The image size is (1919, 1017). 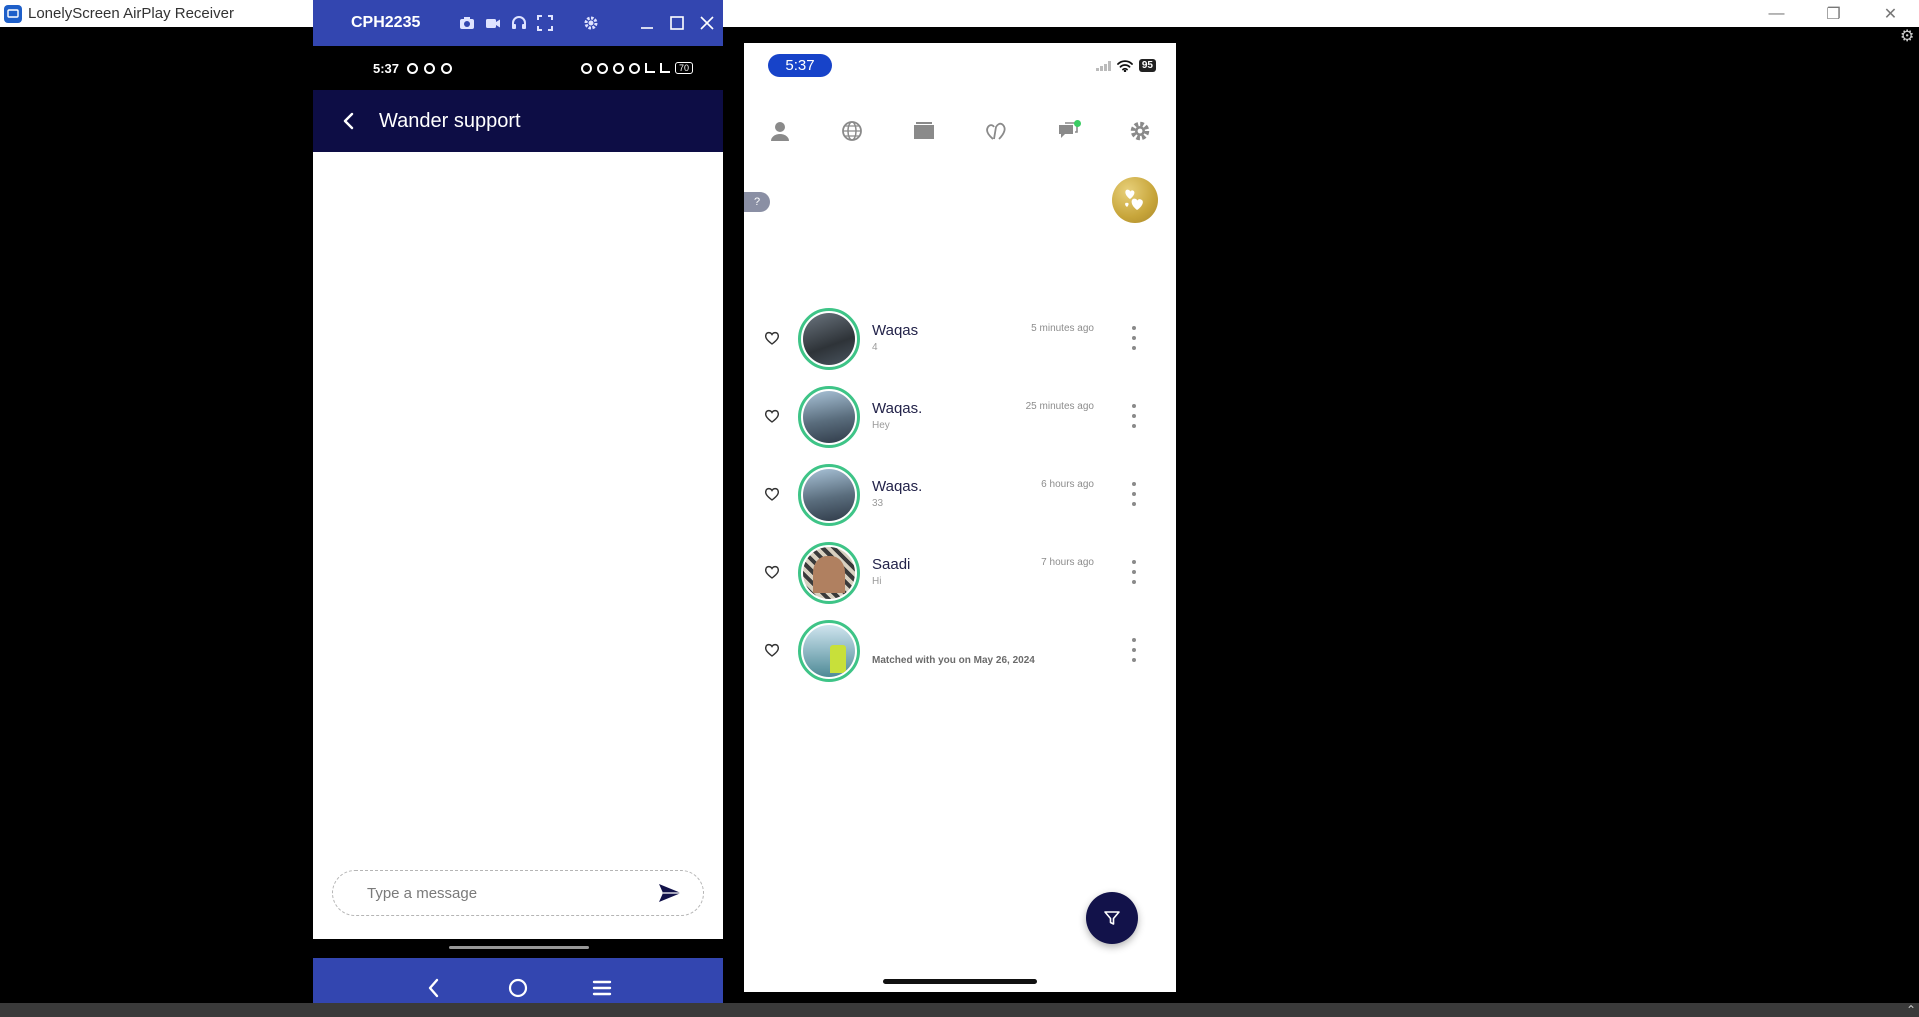 I want to click on camera-icon, so click(x=467, y=23).